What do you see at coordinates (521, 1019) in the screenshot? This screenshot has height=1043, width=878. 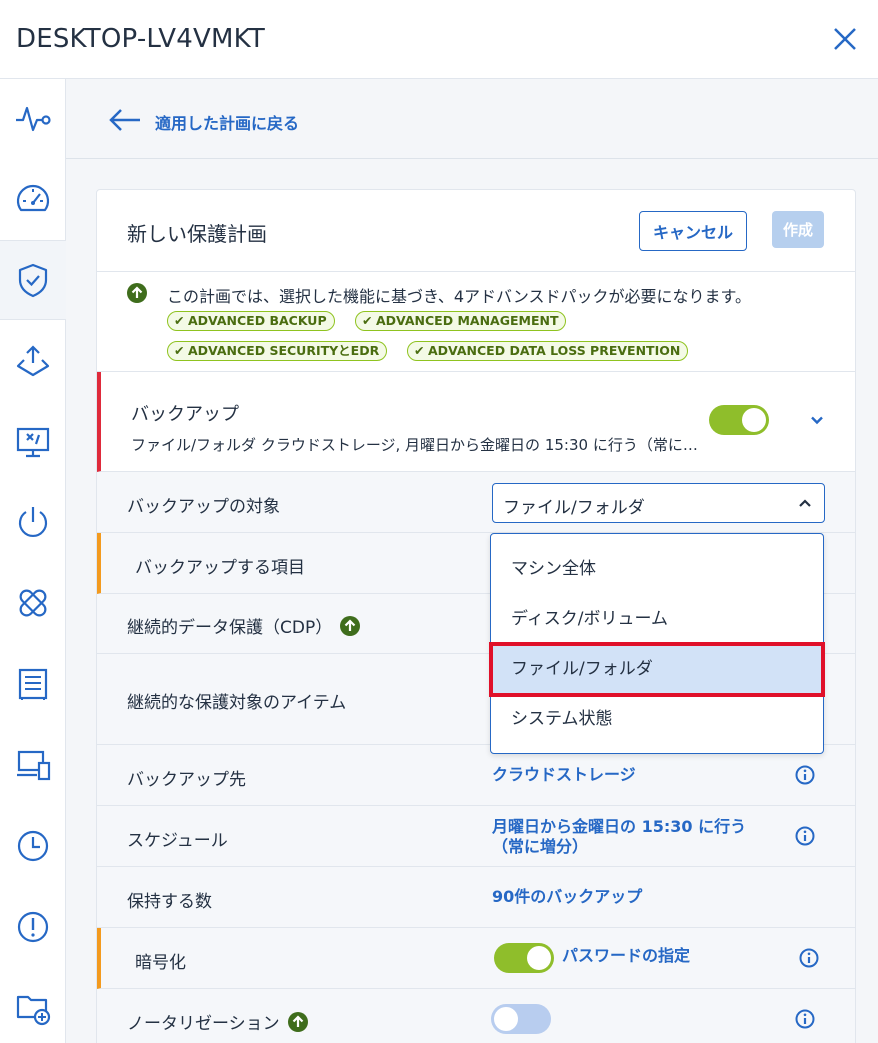 I see `notarization-toggle` at bounding box center [521, 1019].